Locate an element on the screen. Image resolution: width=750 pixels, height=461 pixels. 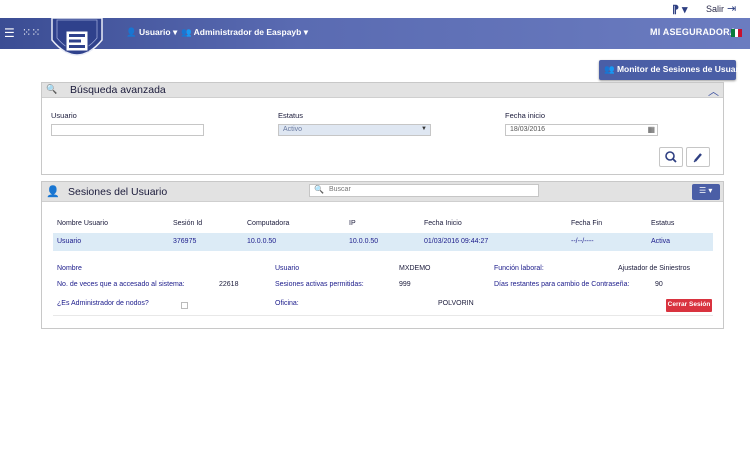
usuario-label: Usuario is located at coordinates (64, 115).